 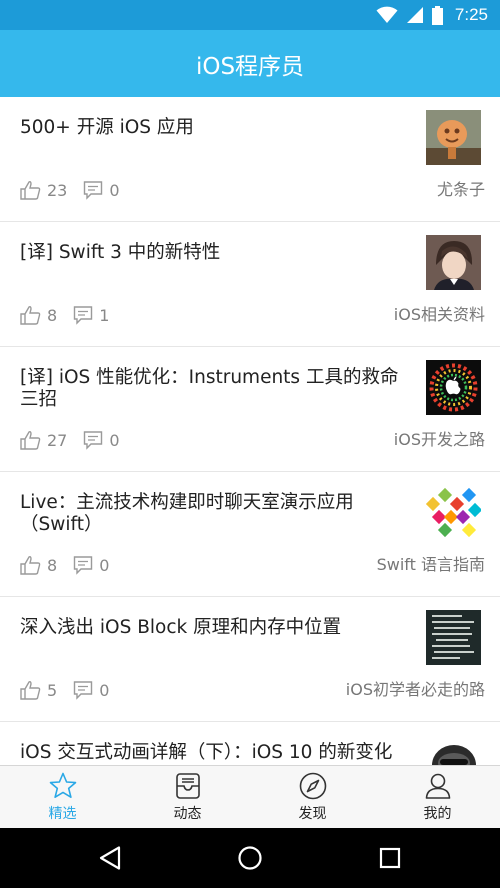 I want to click on character-thumbnail, so click(x=453, y=137).